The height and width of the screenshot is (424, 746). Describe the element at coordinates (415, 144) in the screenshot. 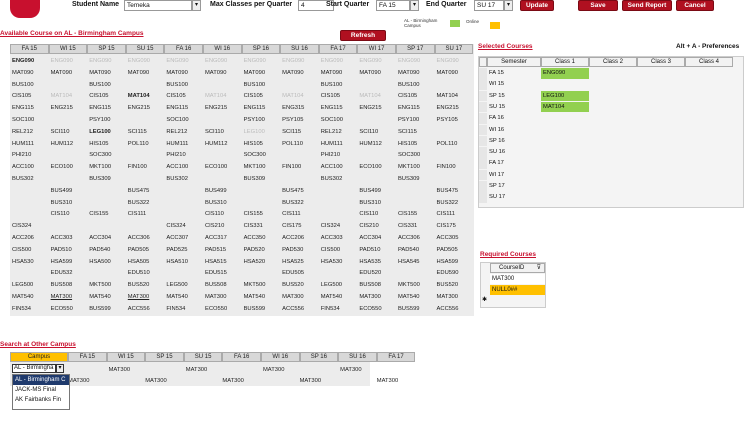

I see `course-cell: HIS105` at that location.